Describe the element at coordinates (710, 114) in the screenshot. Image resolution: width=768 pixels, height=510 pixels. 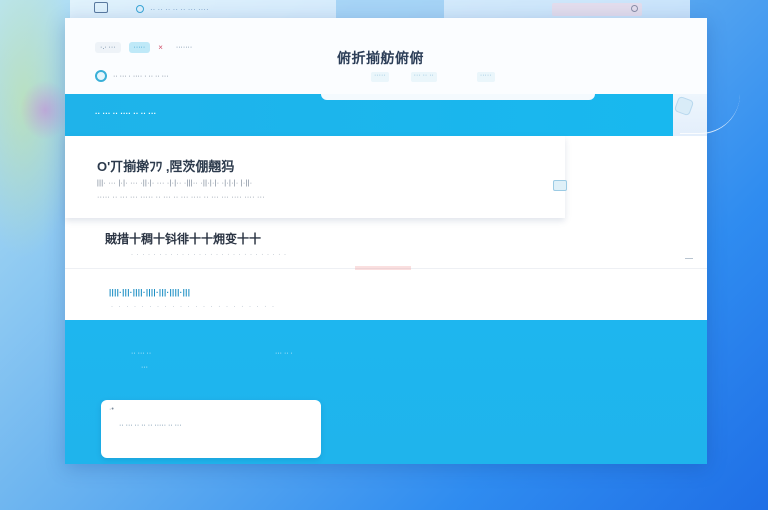
I see `decorative-curve` at that location.